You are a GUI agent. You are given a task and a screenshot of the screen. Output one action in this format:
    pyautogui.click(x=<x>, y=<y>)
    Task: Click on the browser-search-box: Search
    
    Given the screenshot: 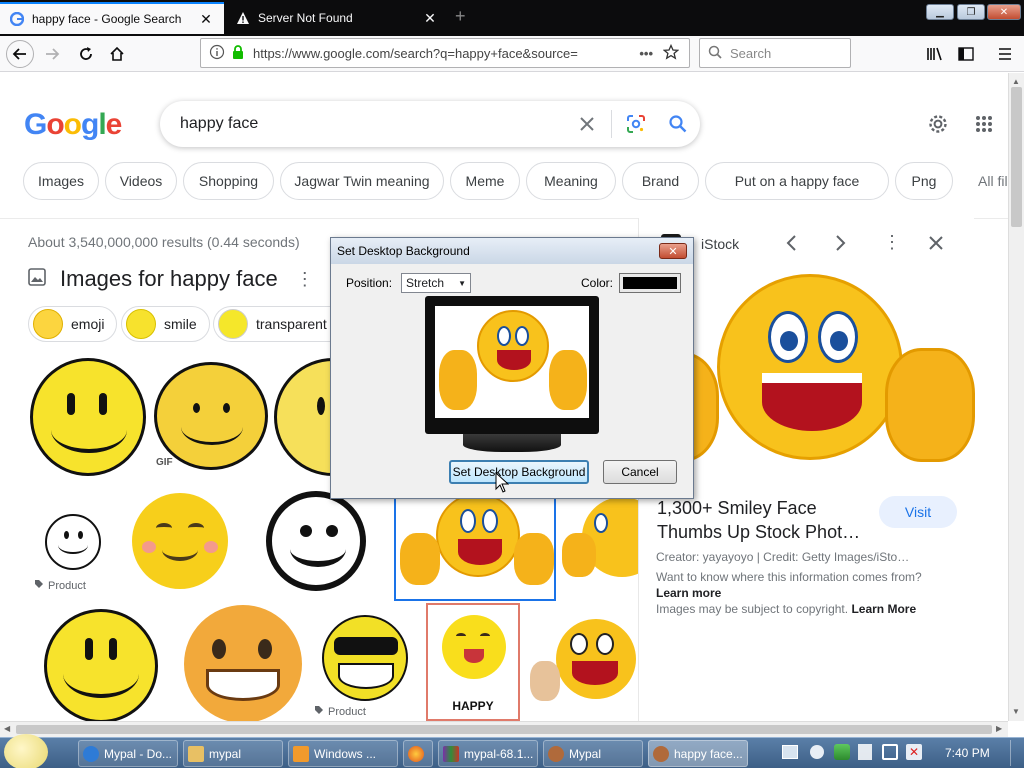 What is the action you would take?
    pyautogui.click(x=775, y=53)
    